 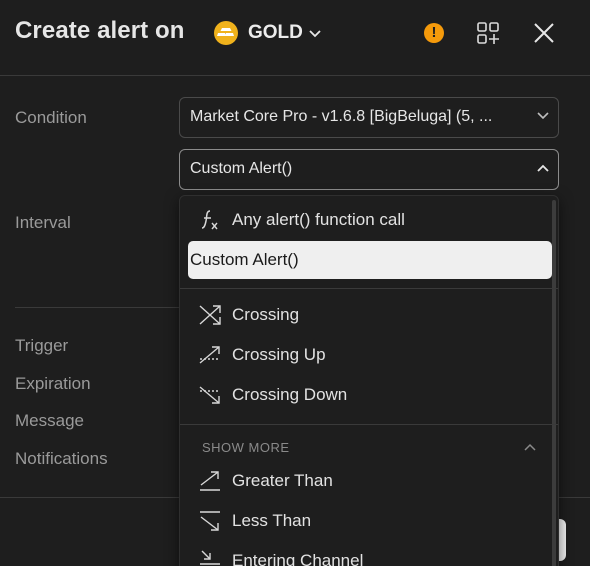 I want to click on option-label: Crossing Down, so click(x=290, y=394).